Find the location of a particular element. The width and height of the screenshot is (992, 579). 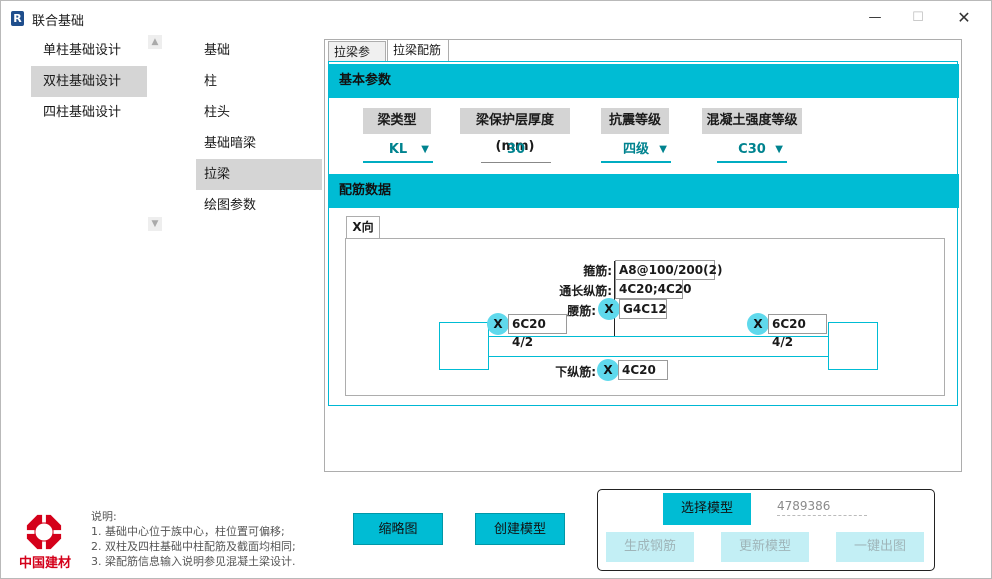

revit-logo-icon: R is located at coordinates (17, 18).